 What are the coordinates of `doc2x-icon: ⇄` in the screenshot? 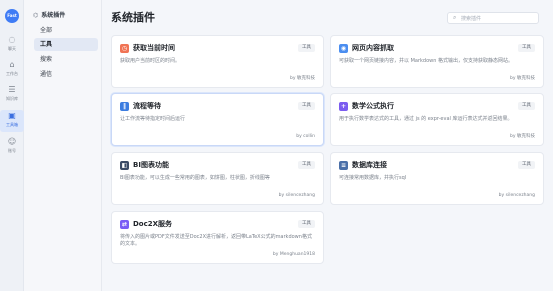 It's located at (124, 224).